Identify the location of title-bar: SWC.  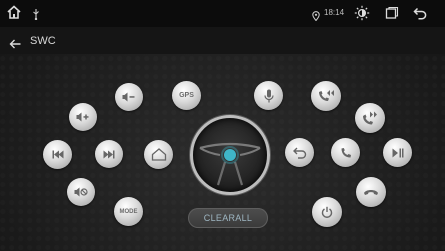
(222, 40).